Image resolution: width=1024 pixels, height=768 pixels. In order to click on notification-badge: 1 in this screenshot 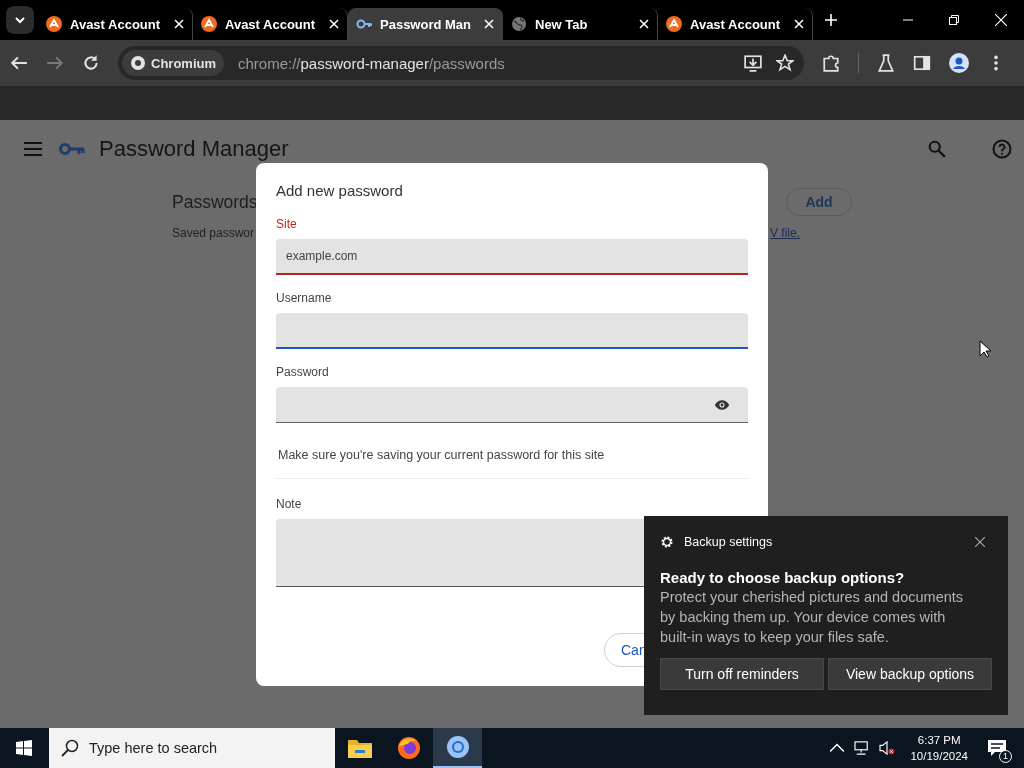, I will do `click(1005, 756)`.